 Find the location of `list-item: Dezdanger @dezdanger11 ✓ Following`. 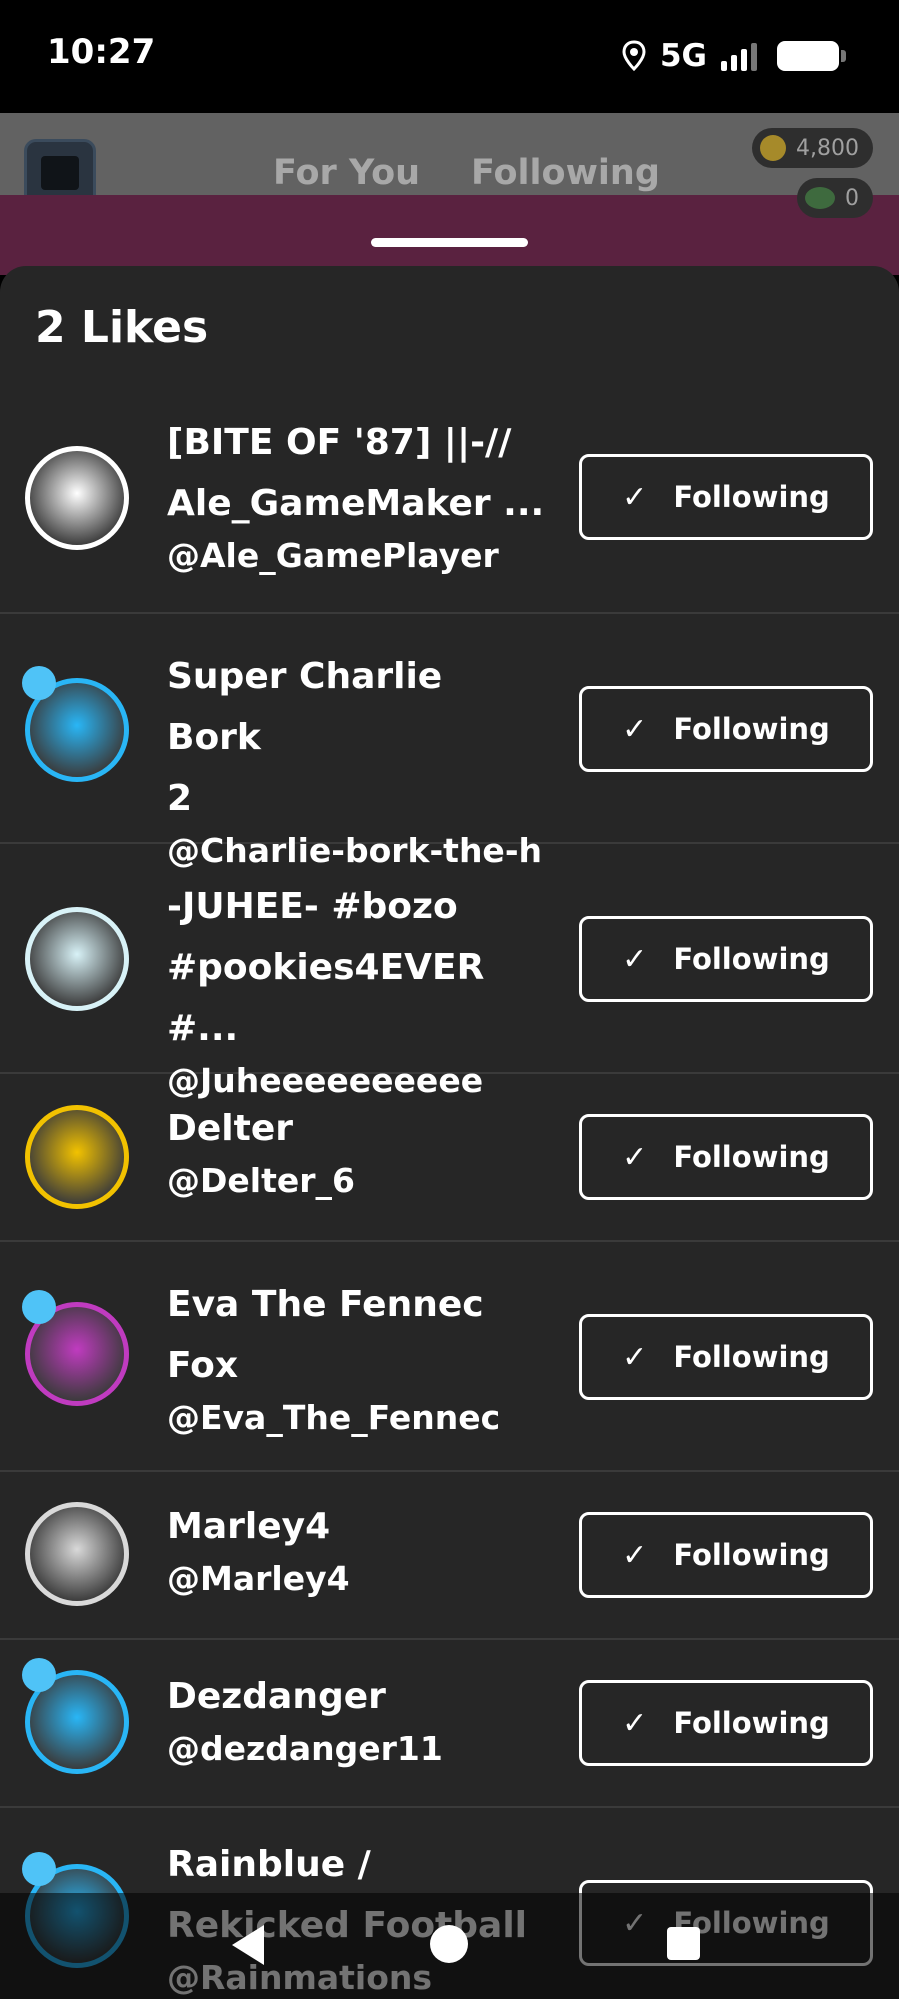

list-item: Dezdanger @dezdanger11 ✓ Following is located at coordinates (449, 1724).